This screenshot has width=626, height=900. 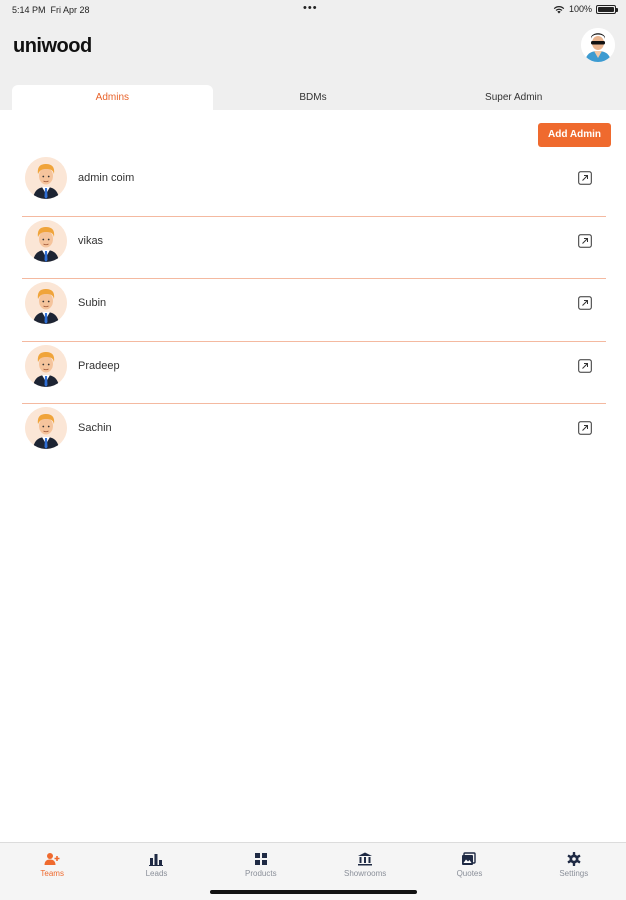 I want to click on nav-label: Showrooms, so click(x=365, y=873).